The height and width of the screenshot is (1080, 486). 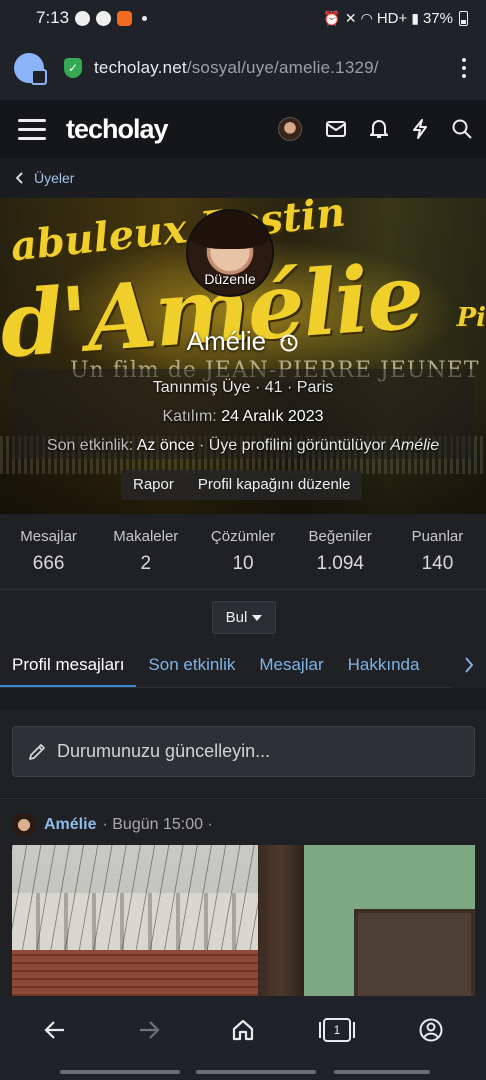 I want to click on stat-value: 2, so click(x=146, y=563).